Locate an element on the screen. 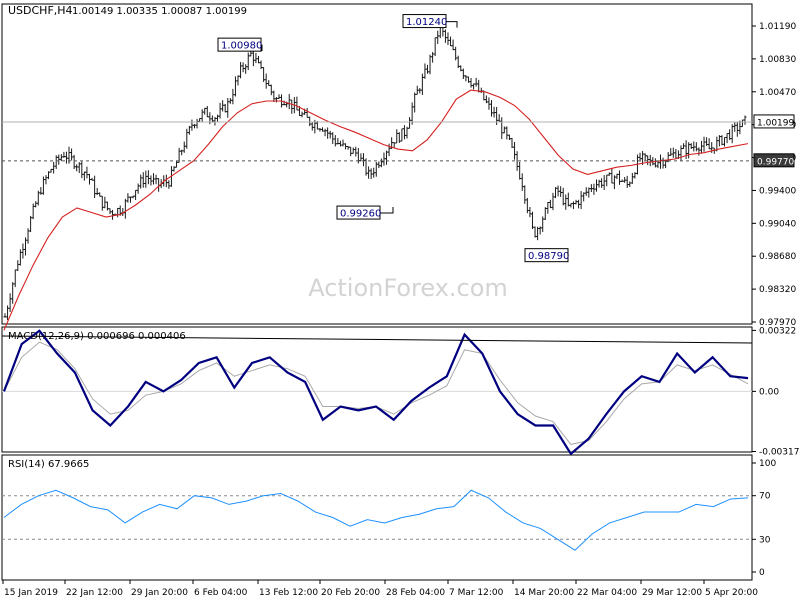  price-y-tick-label: 1.00470 is located at coordinates (777, 93).